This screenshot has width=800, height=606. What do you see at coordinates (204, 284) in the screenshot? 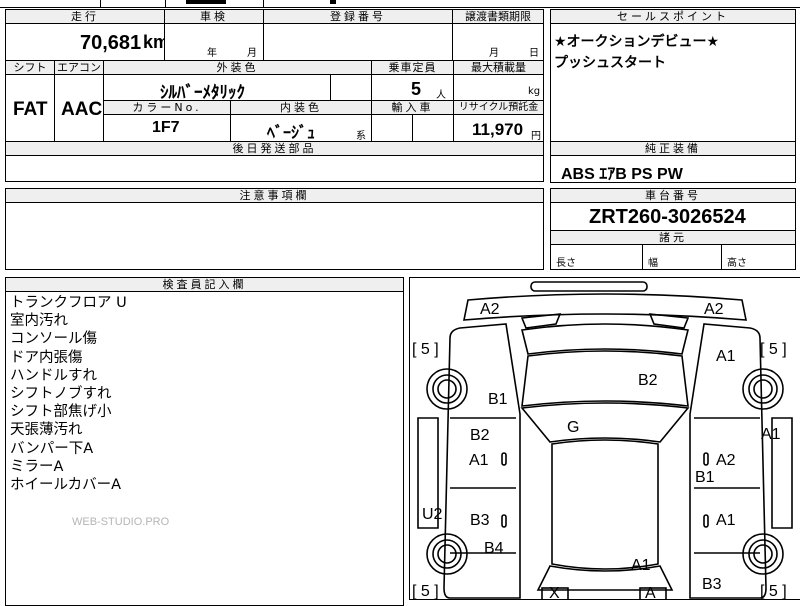
I see `header-inspector-notes: 検査員記入欄` at bounding box center [204, 284].